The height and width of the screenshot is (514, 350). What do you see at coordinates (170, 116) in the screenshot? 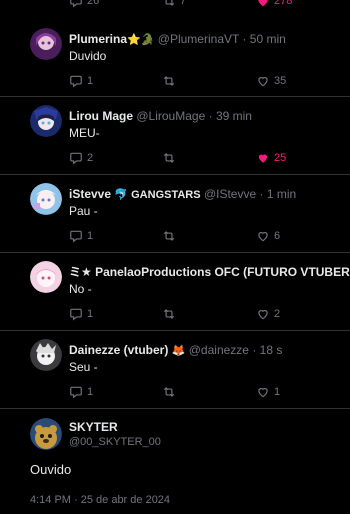
I see `handle: @LirouMage` at bounding box center [170, 116].